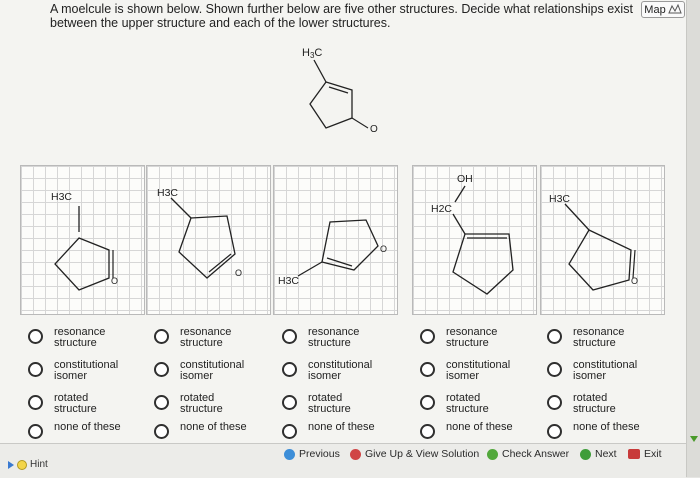  I want to click on choice-1-resonance: resonance structure, so click(81, 338).